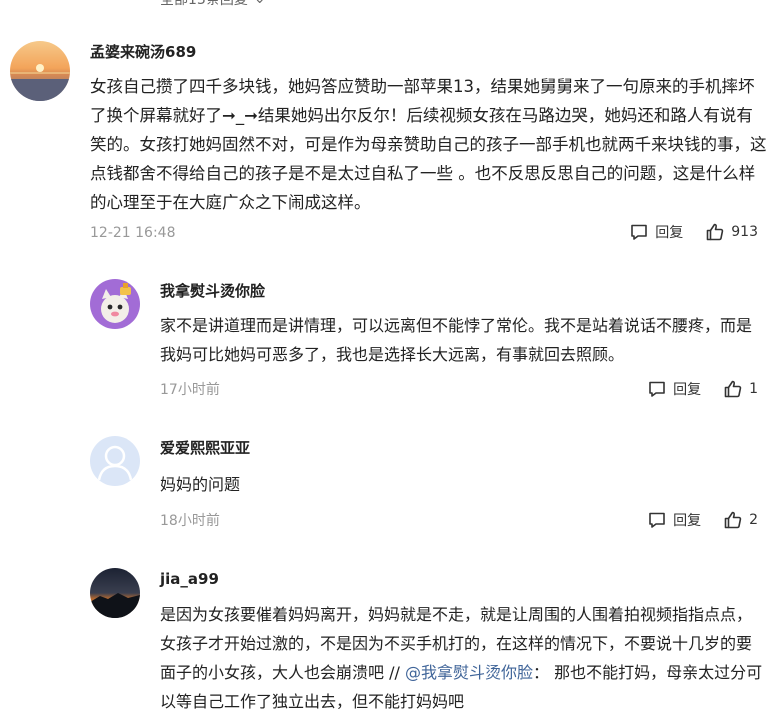 The image size is (782, 710). Describe the element at coordinates (204, 4) in the screenshot. I see `expand-replies-label: 全部13条回复` at that location.